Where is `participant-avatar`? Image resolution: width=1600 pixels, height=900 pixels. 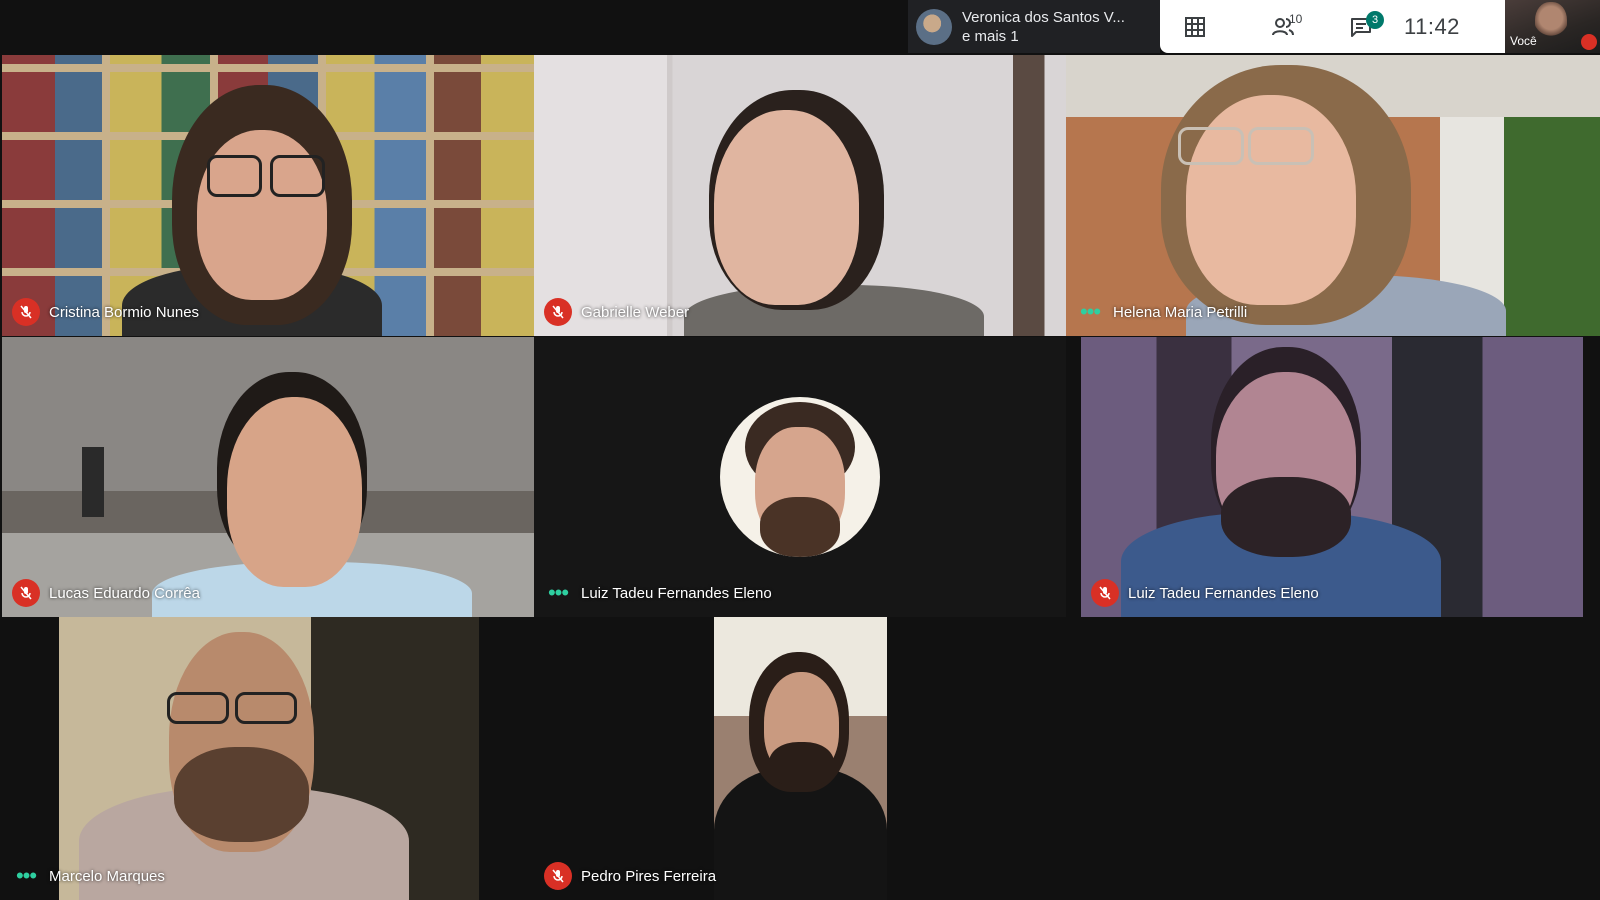
participant-avatar is located at coordinates (800, 477).